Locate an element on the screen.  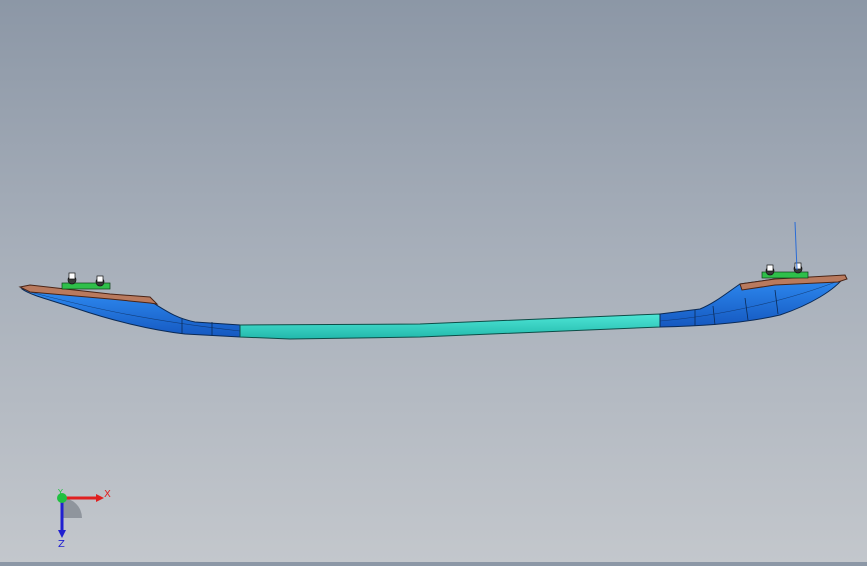
x-axis-label: X is located at coordinates (107, 494).